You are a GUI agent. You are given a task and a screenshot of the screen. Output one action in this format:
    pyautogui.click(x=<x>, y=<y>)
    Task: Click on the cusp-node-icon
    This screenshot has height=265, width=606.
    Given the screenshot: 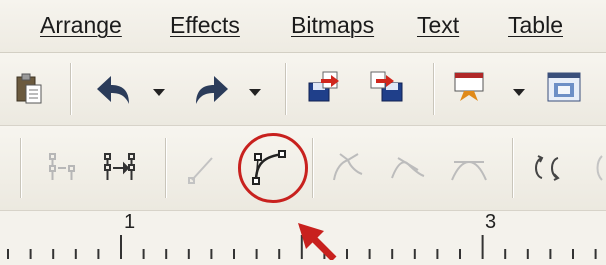 What is the action you would take?
    pyautogui.click(x=348, y=170)
    